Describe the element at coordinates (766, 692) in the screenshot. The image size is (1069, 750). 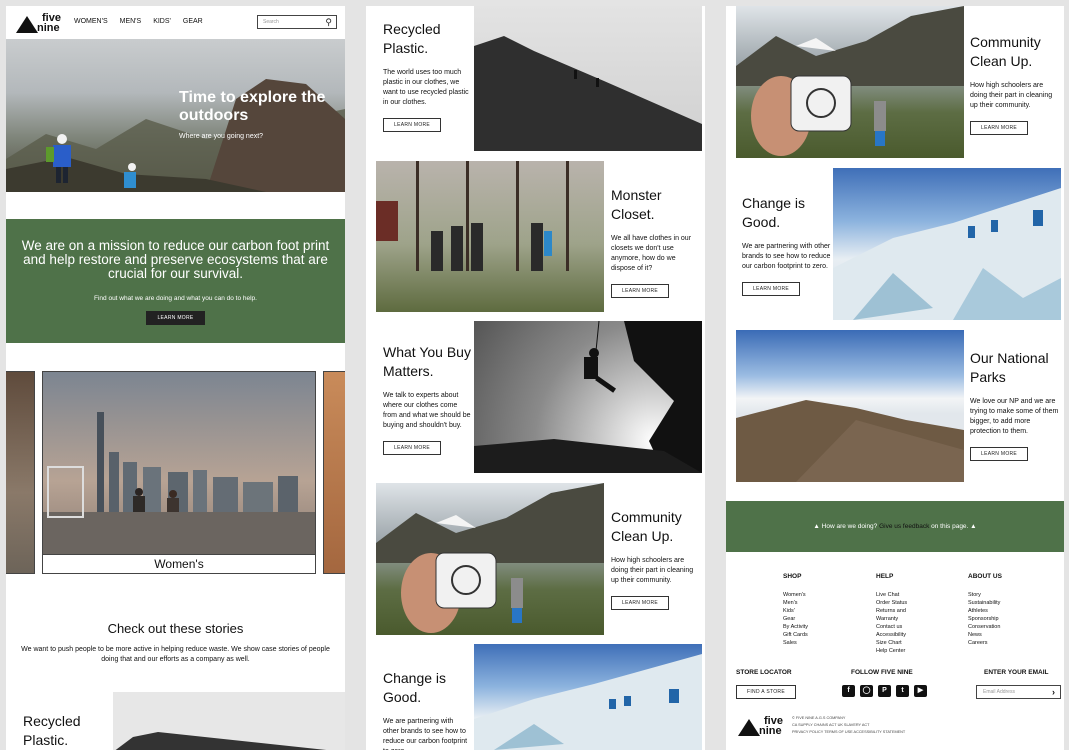
I see `find-store-button: FIND A STORE` at that location.